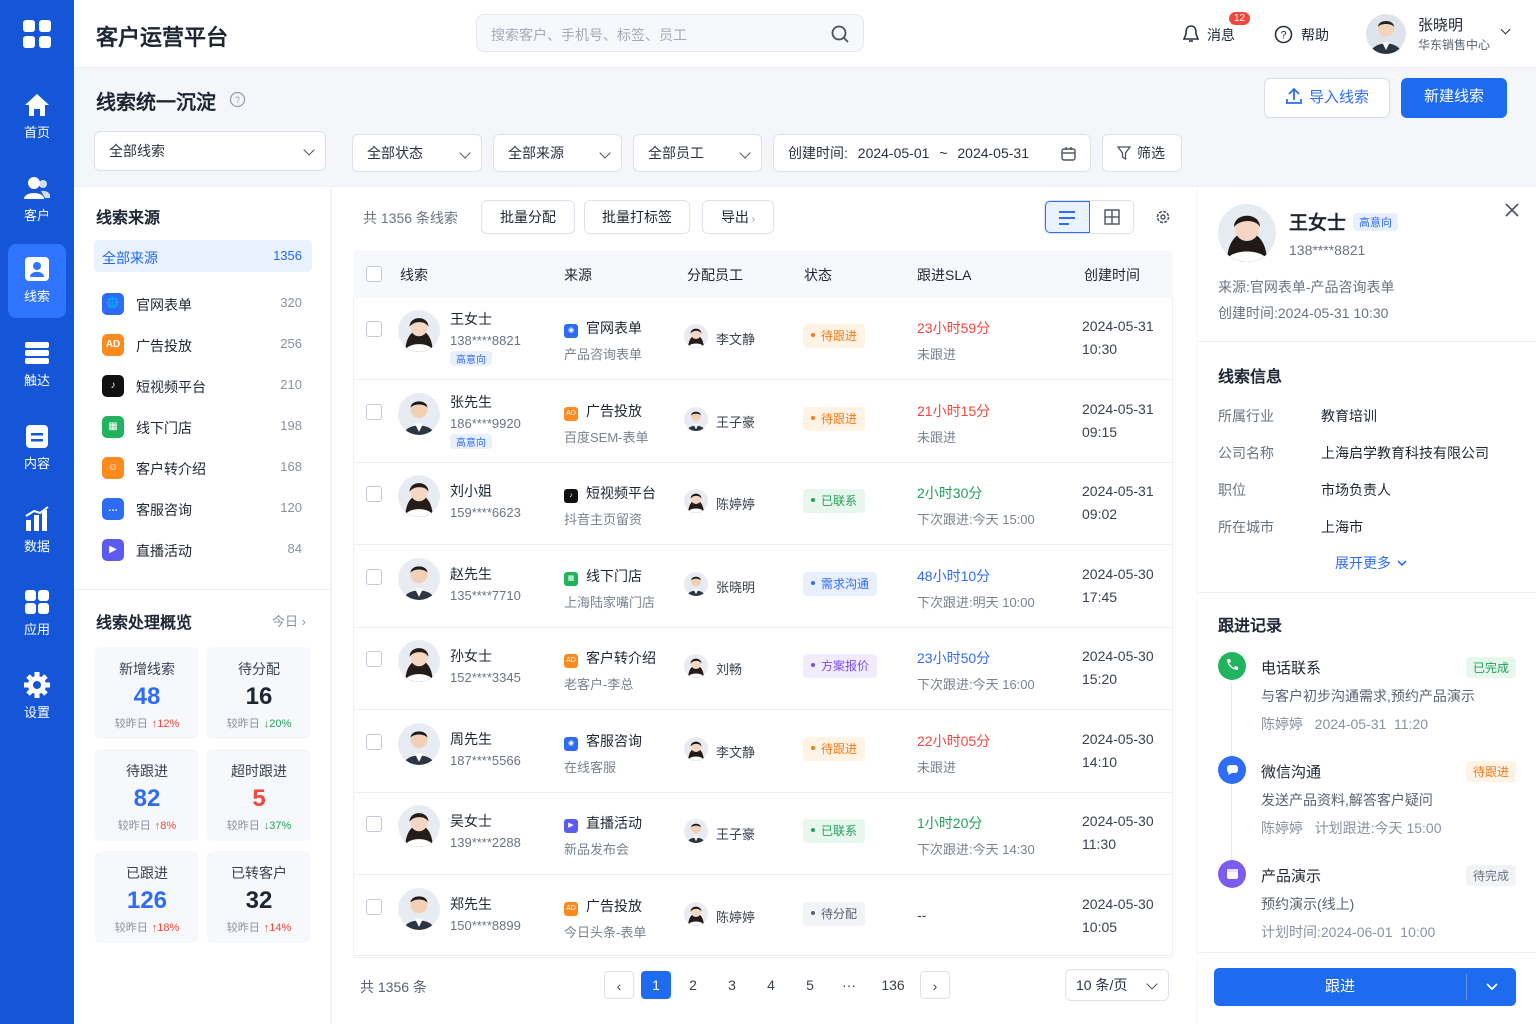  What do you see at coordinates (813, 912) in the screenshot?
I see `status-dot` at bounding box center [813, 912].